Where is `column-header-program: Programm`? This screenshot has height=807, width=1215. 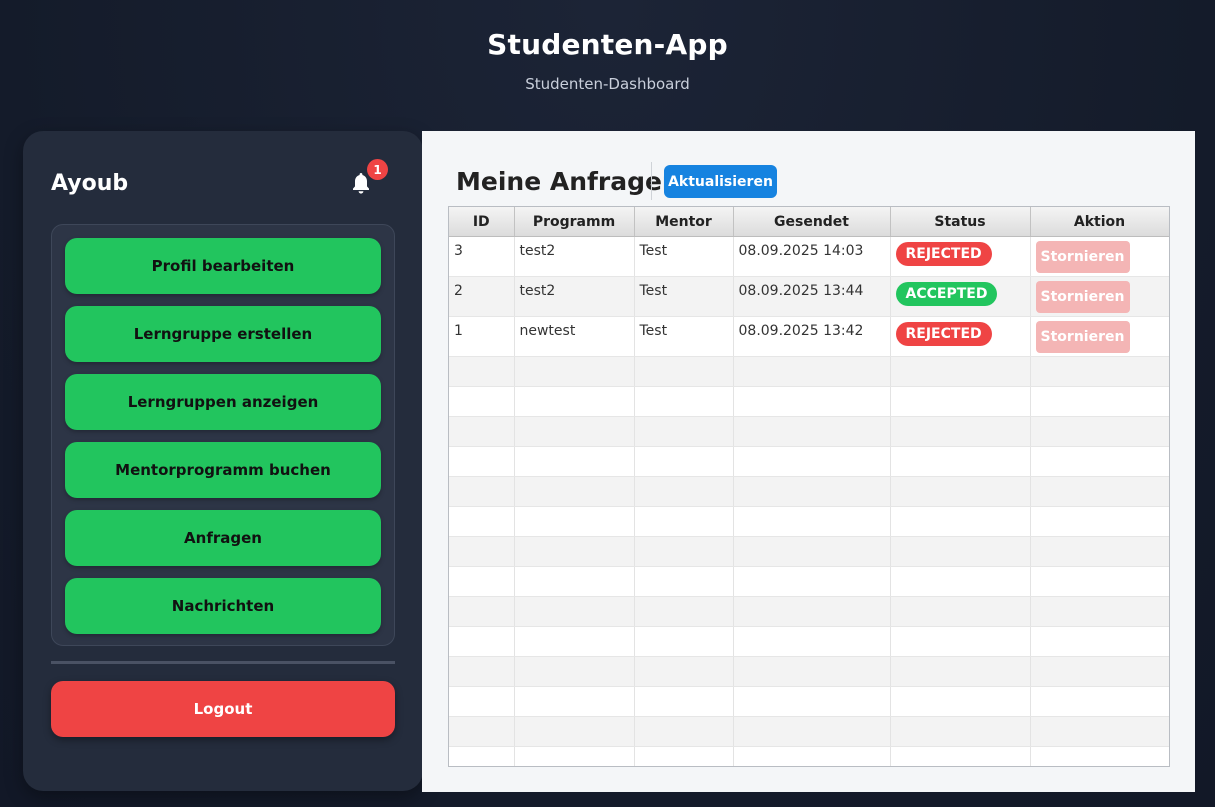 column-header-program: Programm is located at coordinates (574, 222).